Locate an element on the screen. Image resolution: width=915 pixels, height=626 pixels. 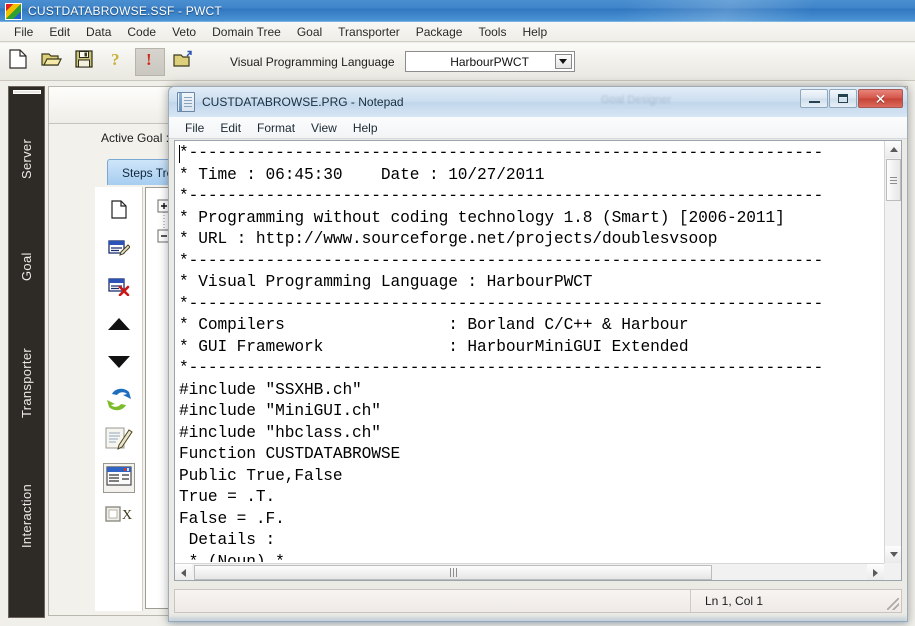
notepad-menu-bar: File Edit Format View Help is located at coordinates (538, 128).